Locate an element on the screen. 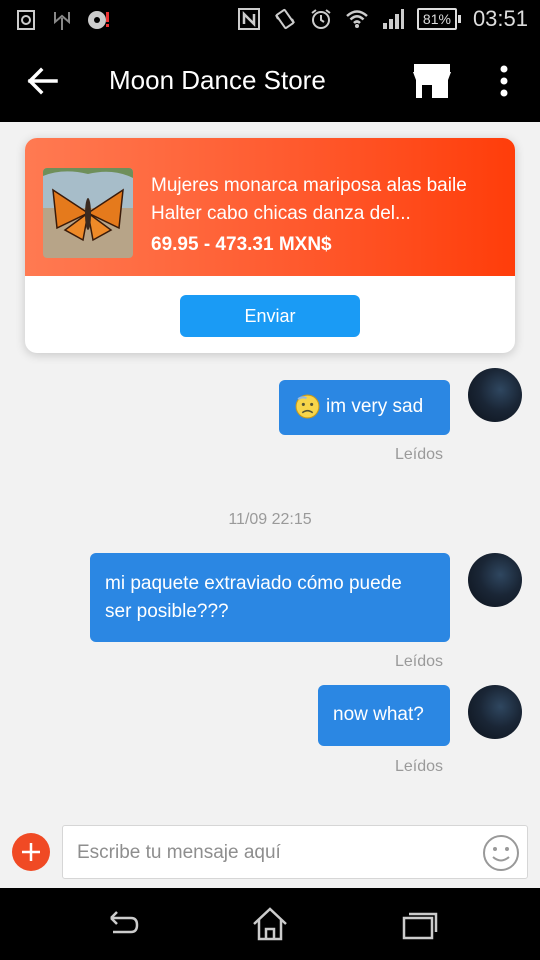  more-vertical-icon is located at coordinates (504, 81).